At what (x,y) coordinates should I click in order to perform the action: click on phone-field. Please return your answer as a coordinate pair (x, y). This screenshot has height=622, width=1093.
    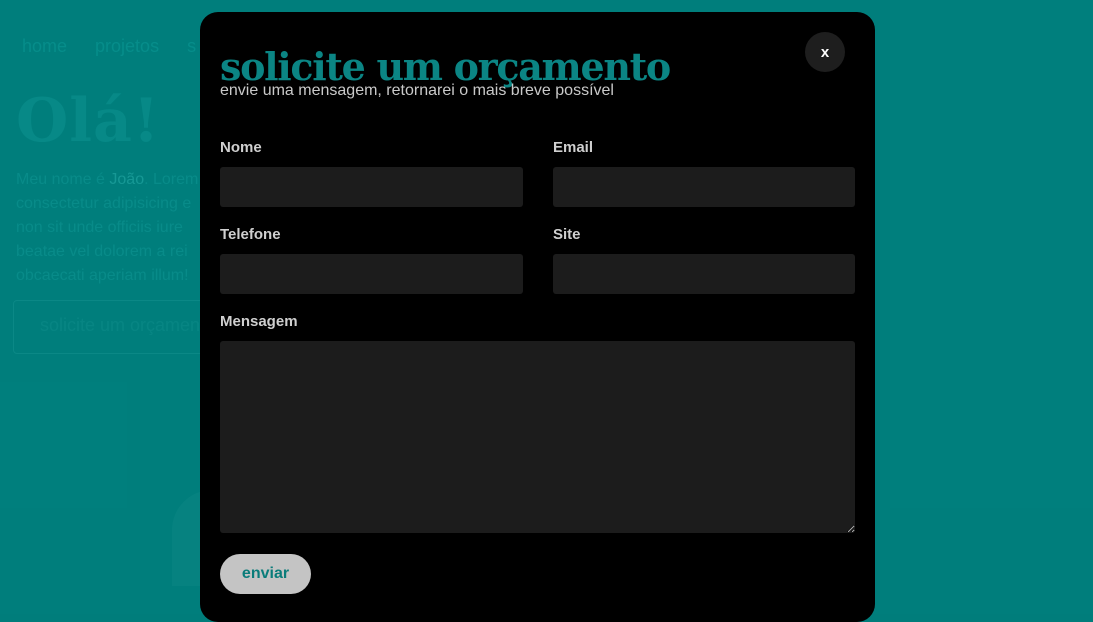
    Looking at the image, I should click on (371, 274).